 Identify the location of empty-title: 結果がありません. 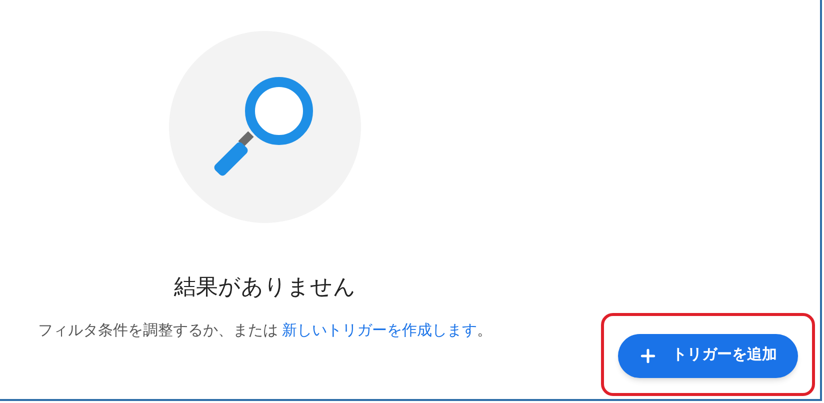
(265, 287).